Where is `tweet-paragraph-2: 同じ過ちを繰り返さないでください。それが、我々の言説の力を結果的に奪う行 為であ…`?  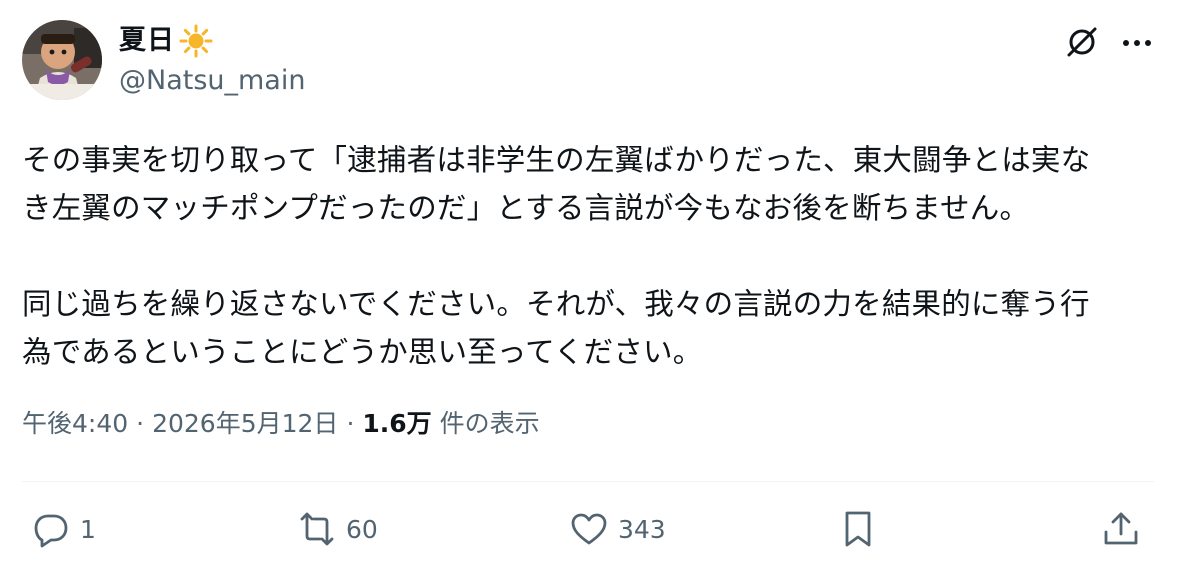 tweet-paragraph-2: 同じ過ちを繰り返さないでください。それが、我々の言説の力を結果的に奪う行 為であ… is located at coordinates (556, 328).